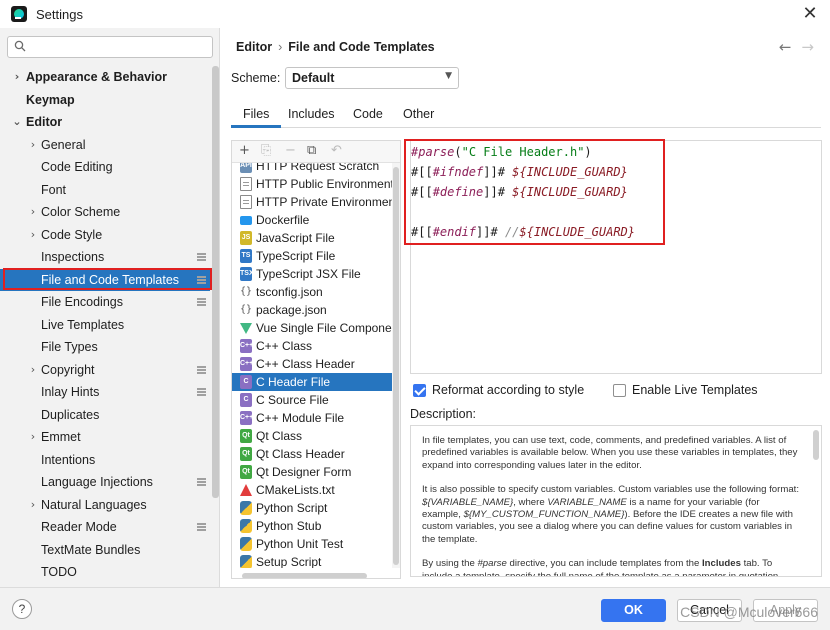 The width and height of the screenshot is (830, 630). Describe the element at coordinates (105, 392) in the screenshot. I see `sidebar-item: Inlay Hints` at that location.